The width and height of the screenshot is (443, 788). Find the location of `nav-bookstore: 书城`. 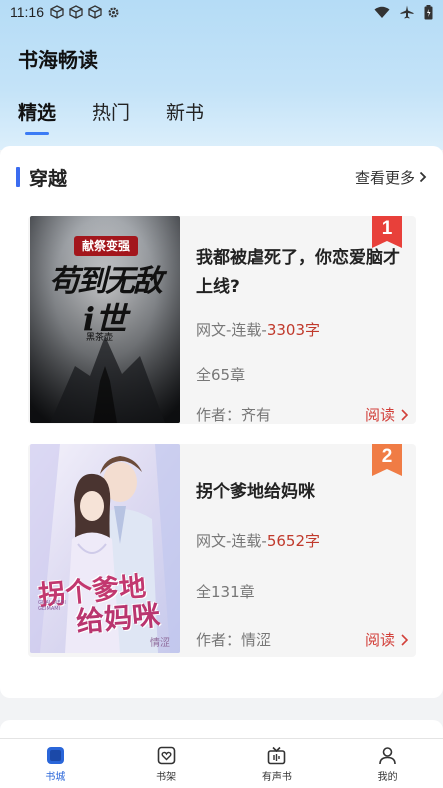

nav-bookstore: 书城 is located at coordinates (55, 763).